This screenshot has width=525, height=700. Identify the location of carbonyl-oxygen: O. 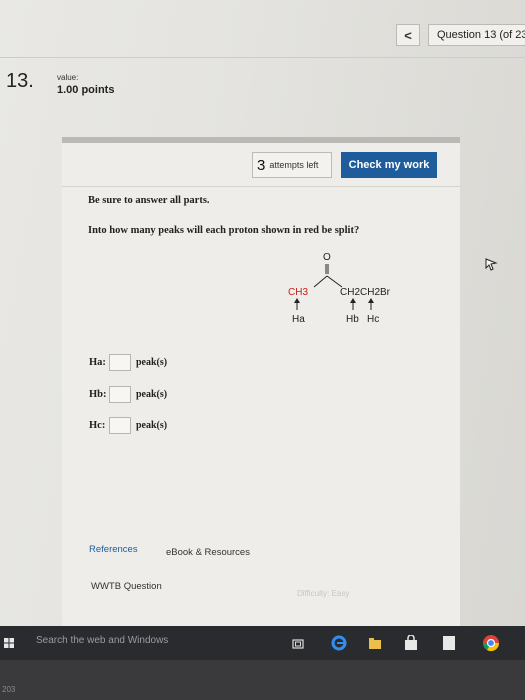
(327, 257).